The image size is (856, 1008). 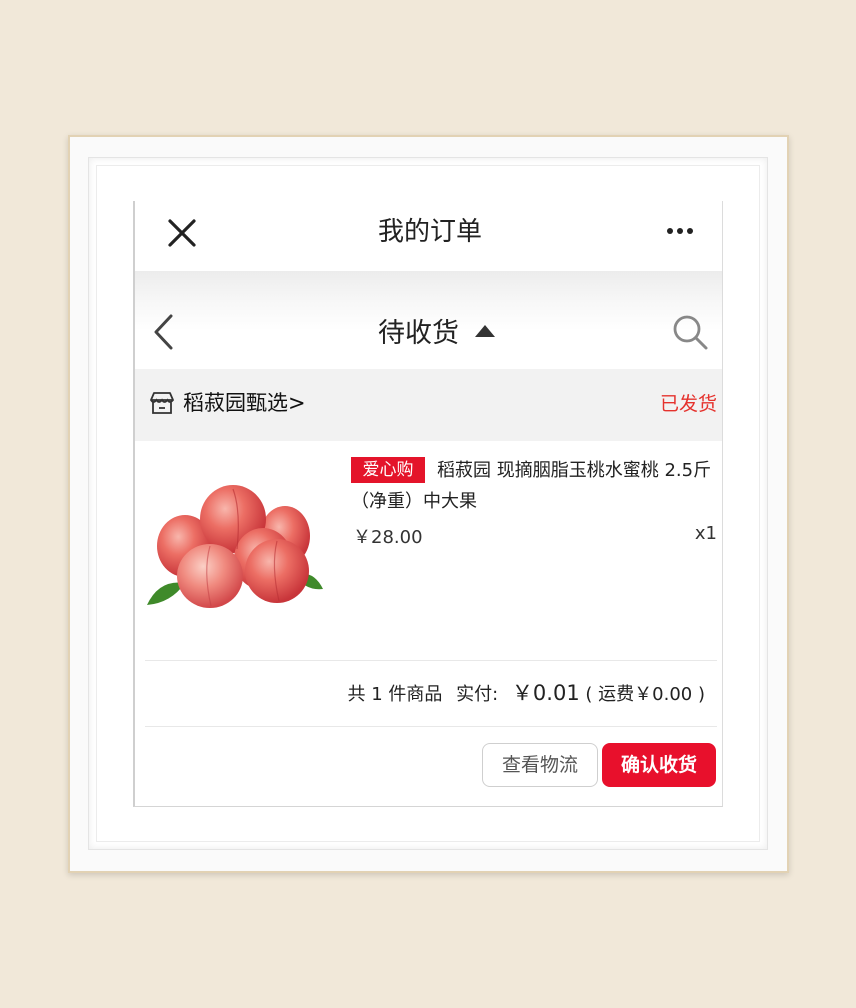 I want to click on product-price: ￥28.00, so click(x=388, y=537).